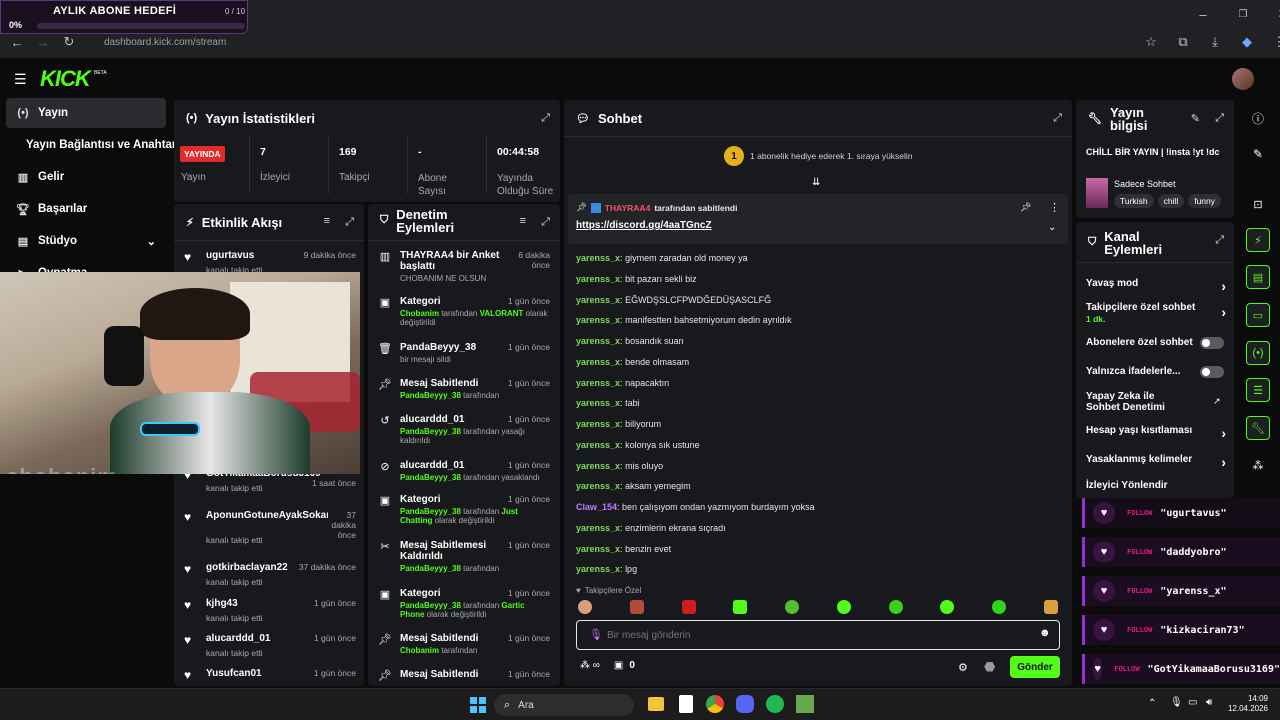  What do you see at coordinates (1145, 184) in the screenshot?
I see `category-name: Sadece Sohbet` at bounding box center [1145, 184].